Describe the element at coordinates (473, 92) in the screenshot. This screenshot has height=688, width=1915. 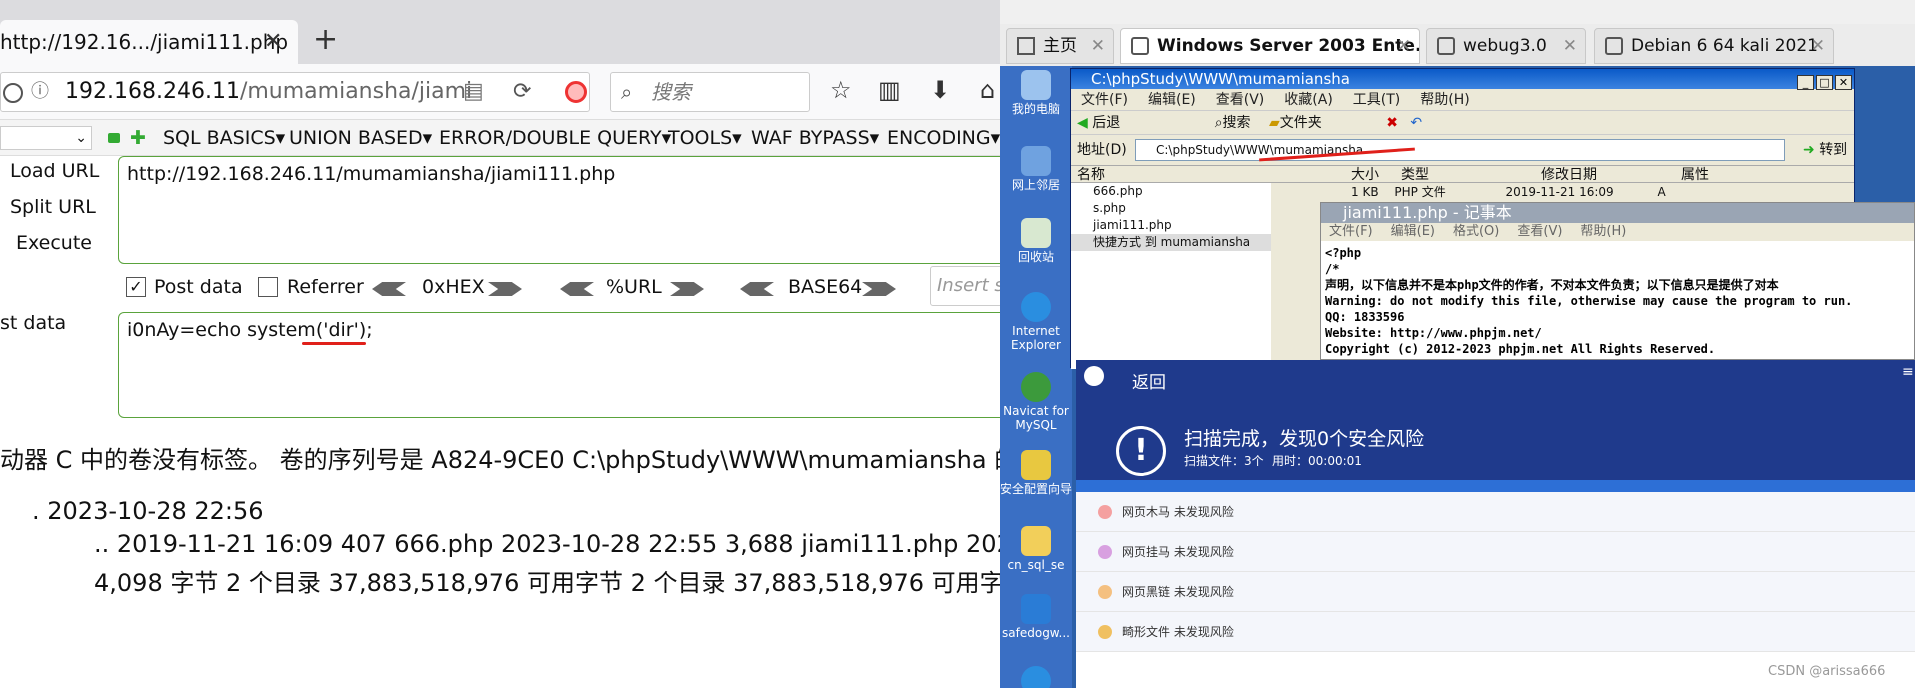
I see `server-icon: ▤` at that location.